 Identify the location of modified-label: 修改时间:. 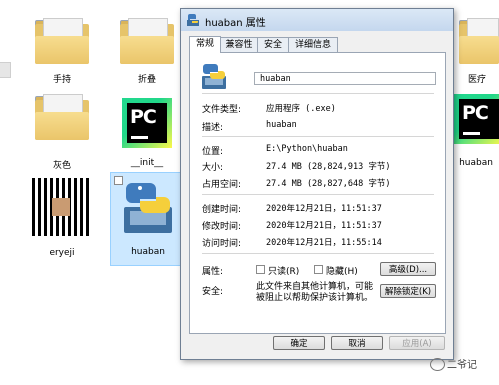
(222, 227).